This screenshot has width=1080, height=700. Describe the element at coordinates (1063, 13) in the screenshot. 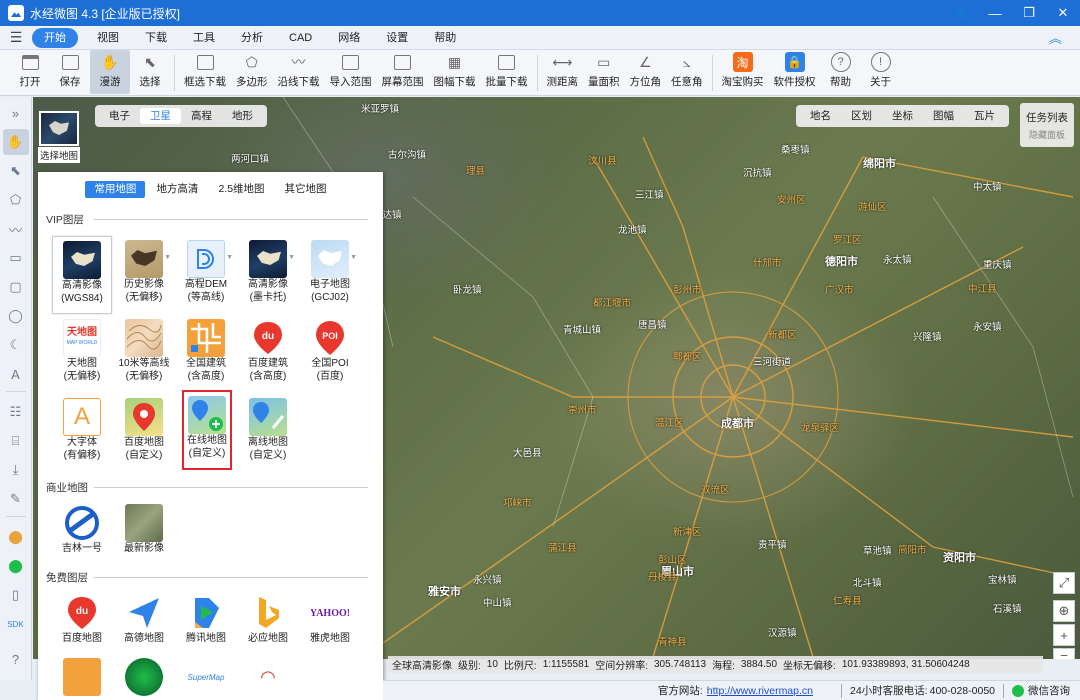

I see `close-button: ✕` at that location.